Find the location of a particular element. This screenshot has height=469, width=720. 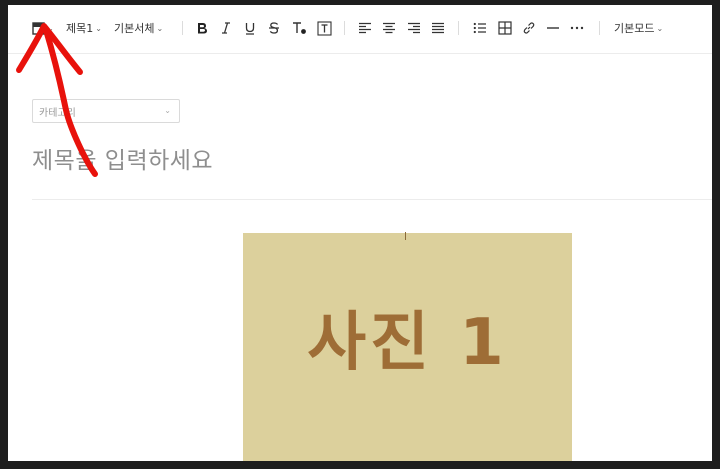

text-color-icon is located at coordinates (299, 28).